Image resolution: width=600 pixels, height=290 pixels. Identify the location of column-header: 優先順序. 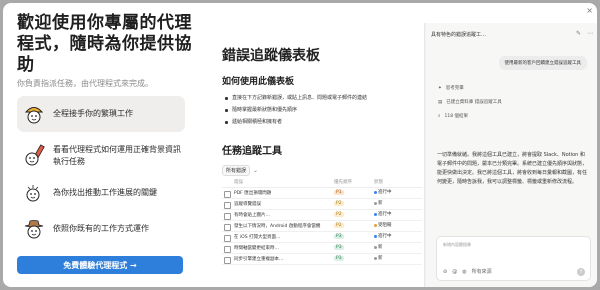
(354, 182).